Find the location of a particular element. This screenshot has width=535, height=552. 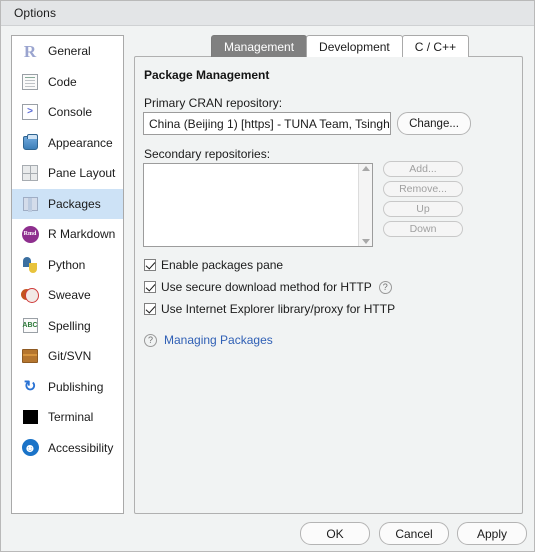

python-icon is located at coordinates (30, 265).